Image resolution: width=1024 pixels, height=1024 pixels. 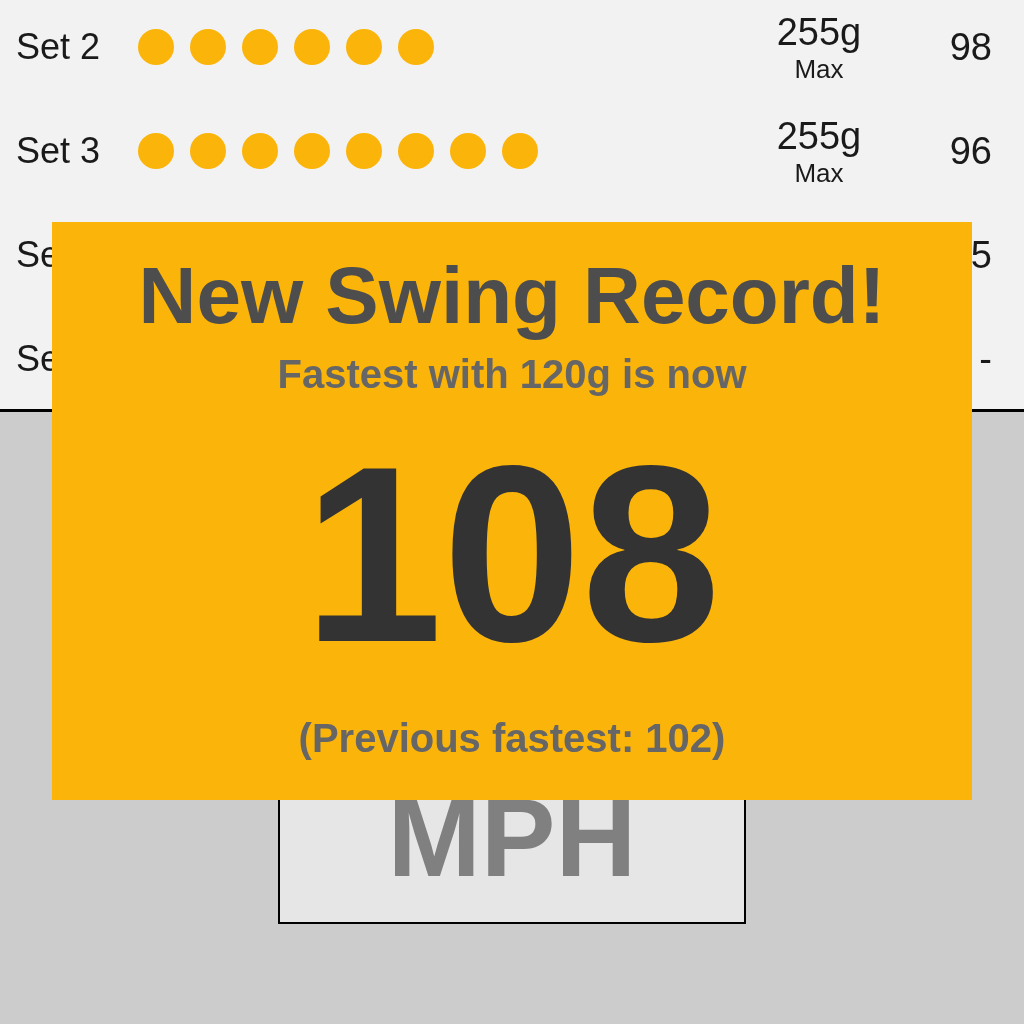 What do you see at coordinates (59, 151) in the screenshot?
I see `set-label: Set 3` at bounding box center [59, 151].